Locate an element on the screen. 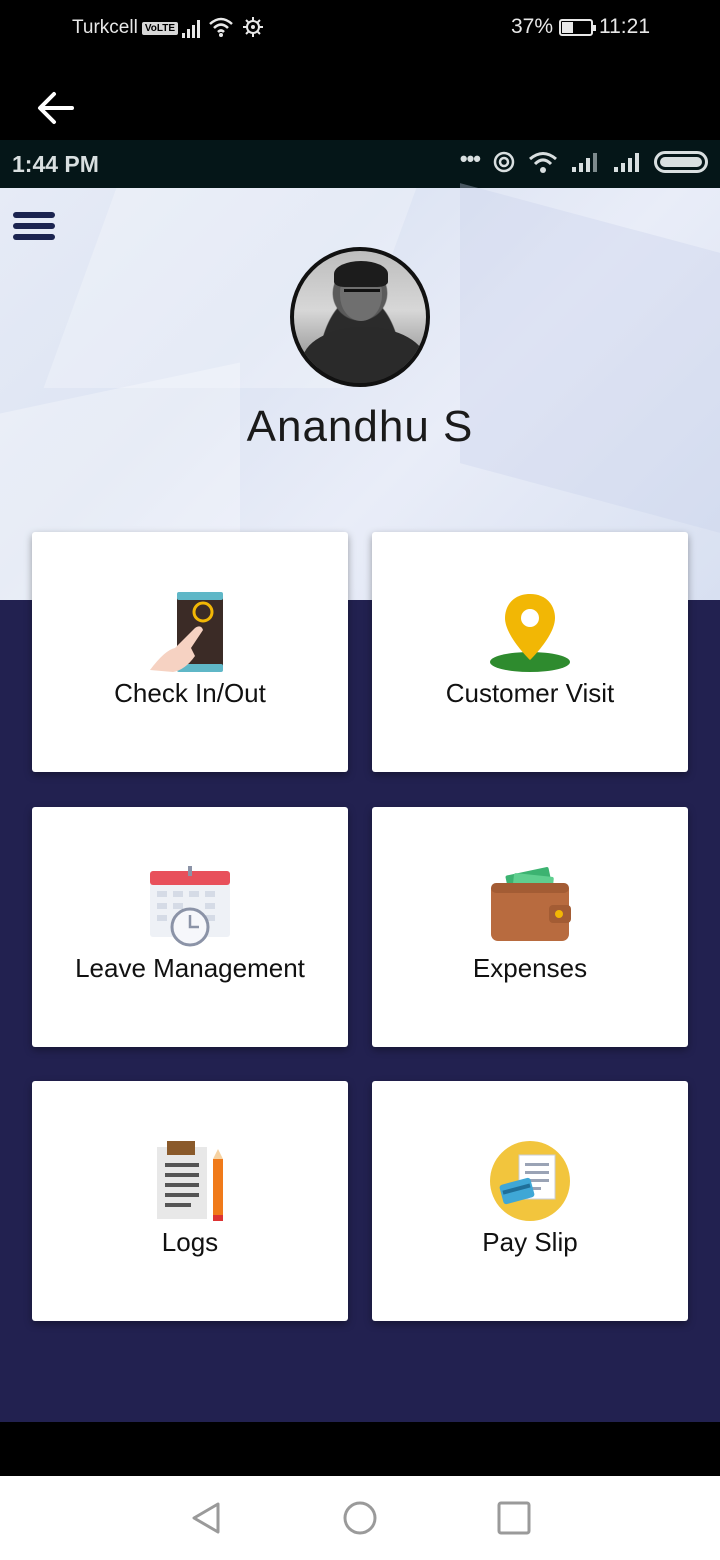 This screenshot has width=720, height=1560. volte-badge: VoLTE is located at coordinates (159, 28).